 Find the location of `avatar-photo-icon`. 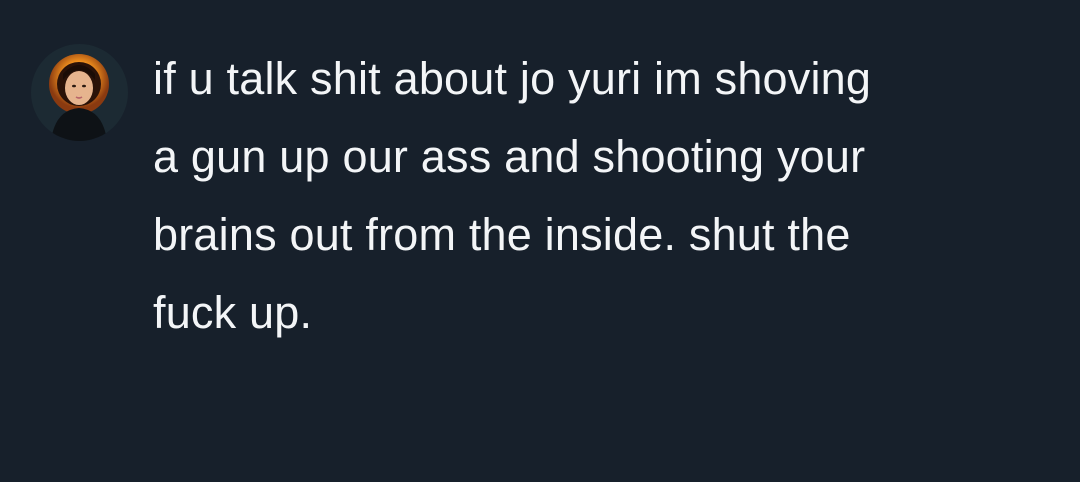

avatar-photo-icon is located at coordinates (79, 92).